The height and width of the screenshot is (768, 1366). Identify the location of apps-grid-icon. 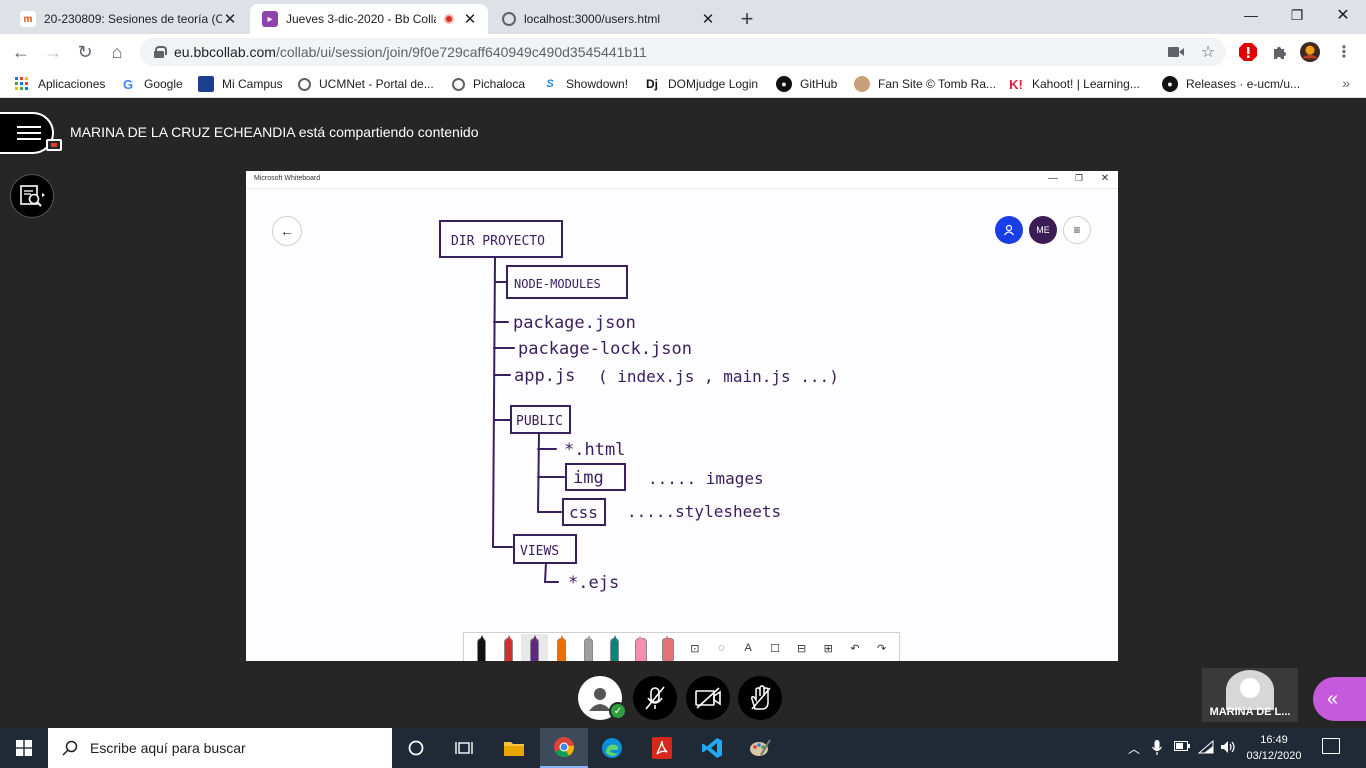
(22, 84).